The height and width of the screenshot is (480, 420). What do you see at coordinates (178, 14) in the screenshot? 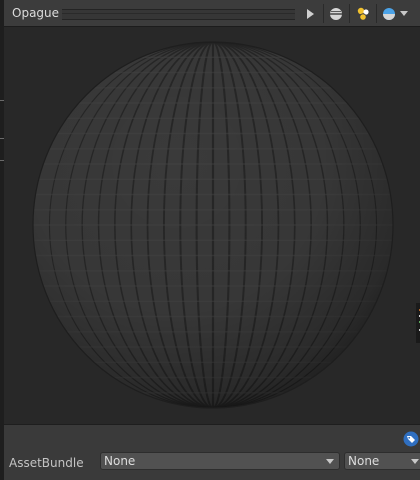
I see `resize-grip` at bounding box center [178, 14].